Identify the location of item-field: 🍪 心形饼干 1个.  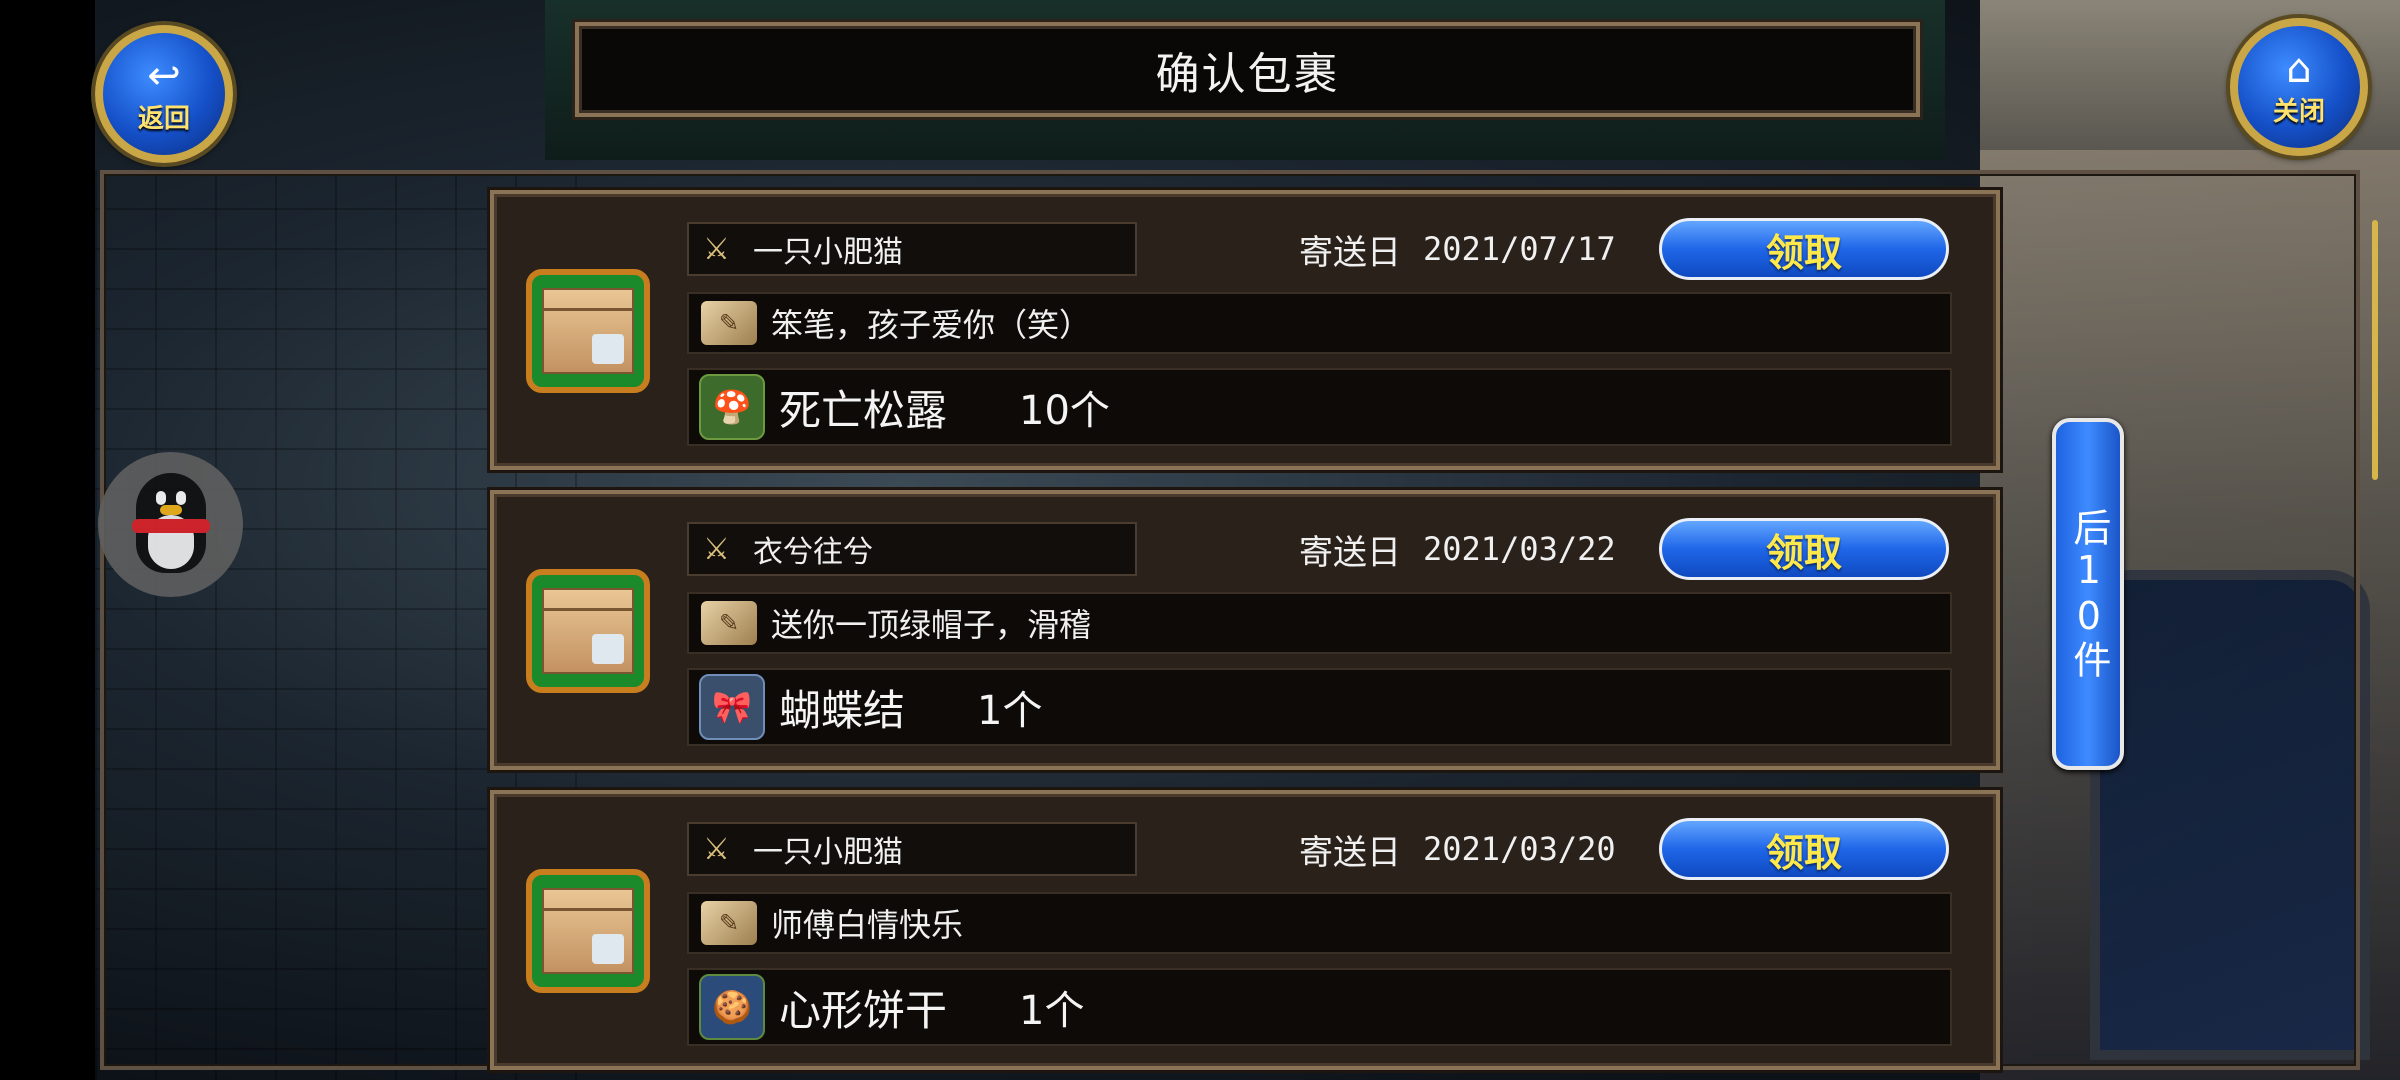
(1319, 1007).